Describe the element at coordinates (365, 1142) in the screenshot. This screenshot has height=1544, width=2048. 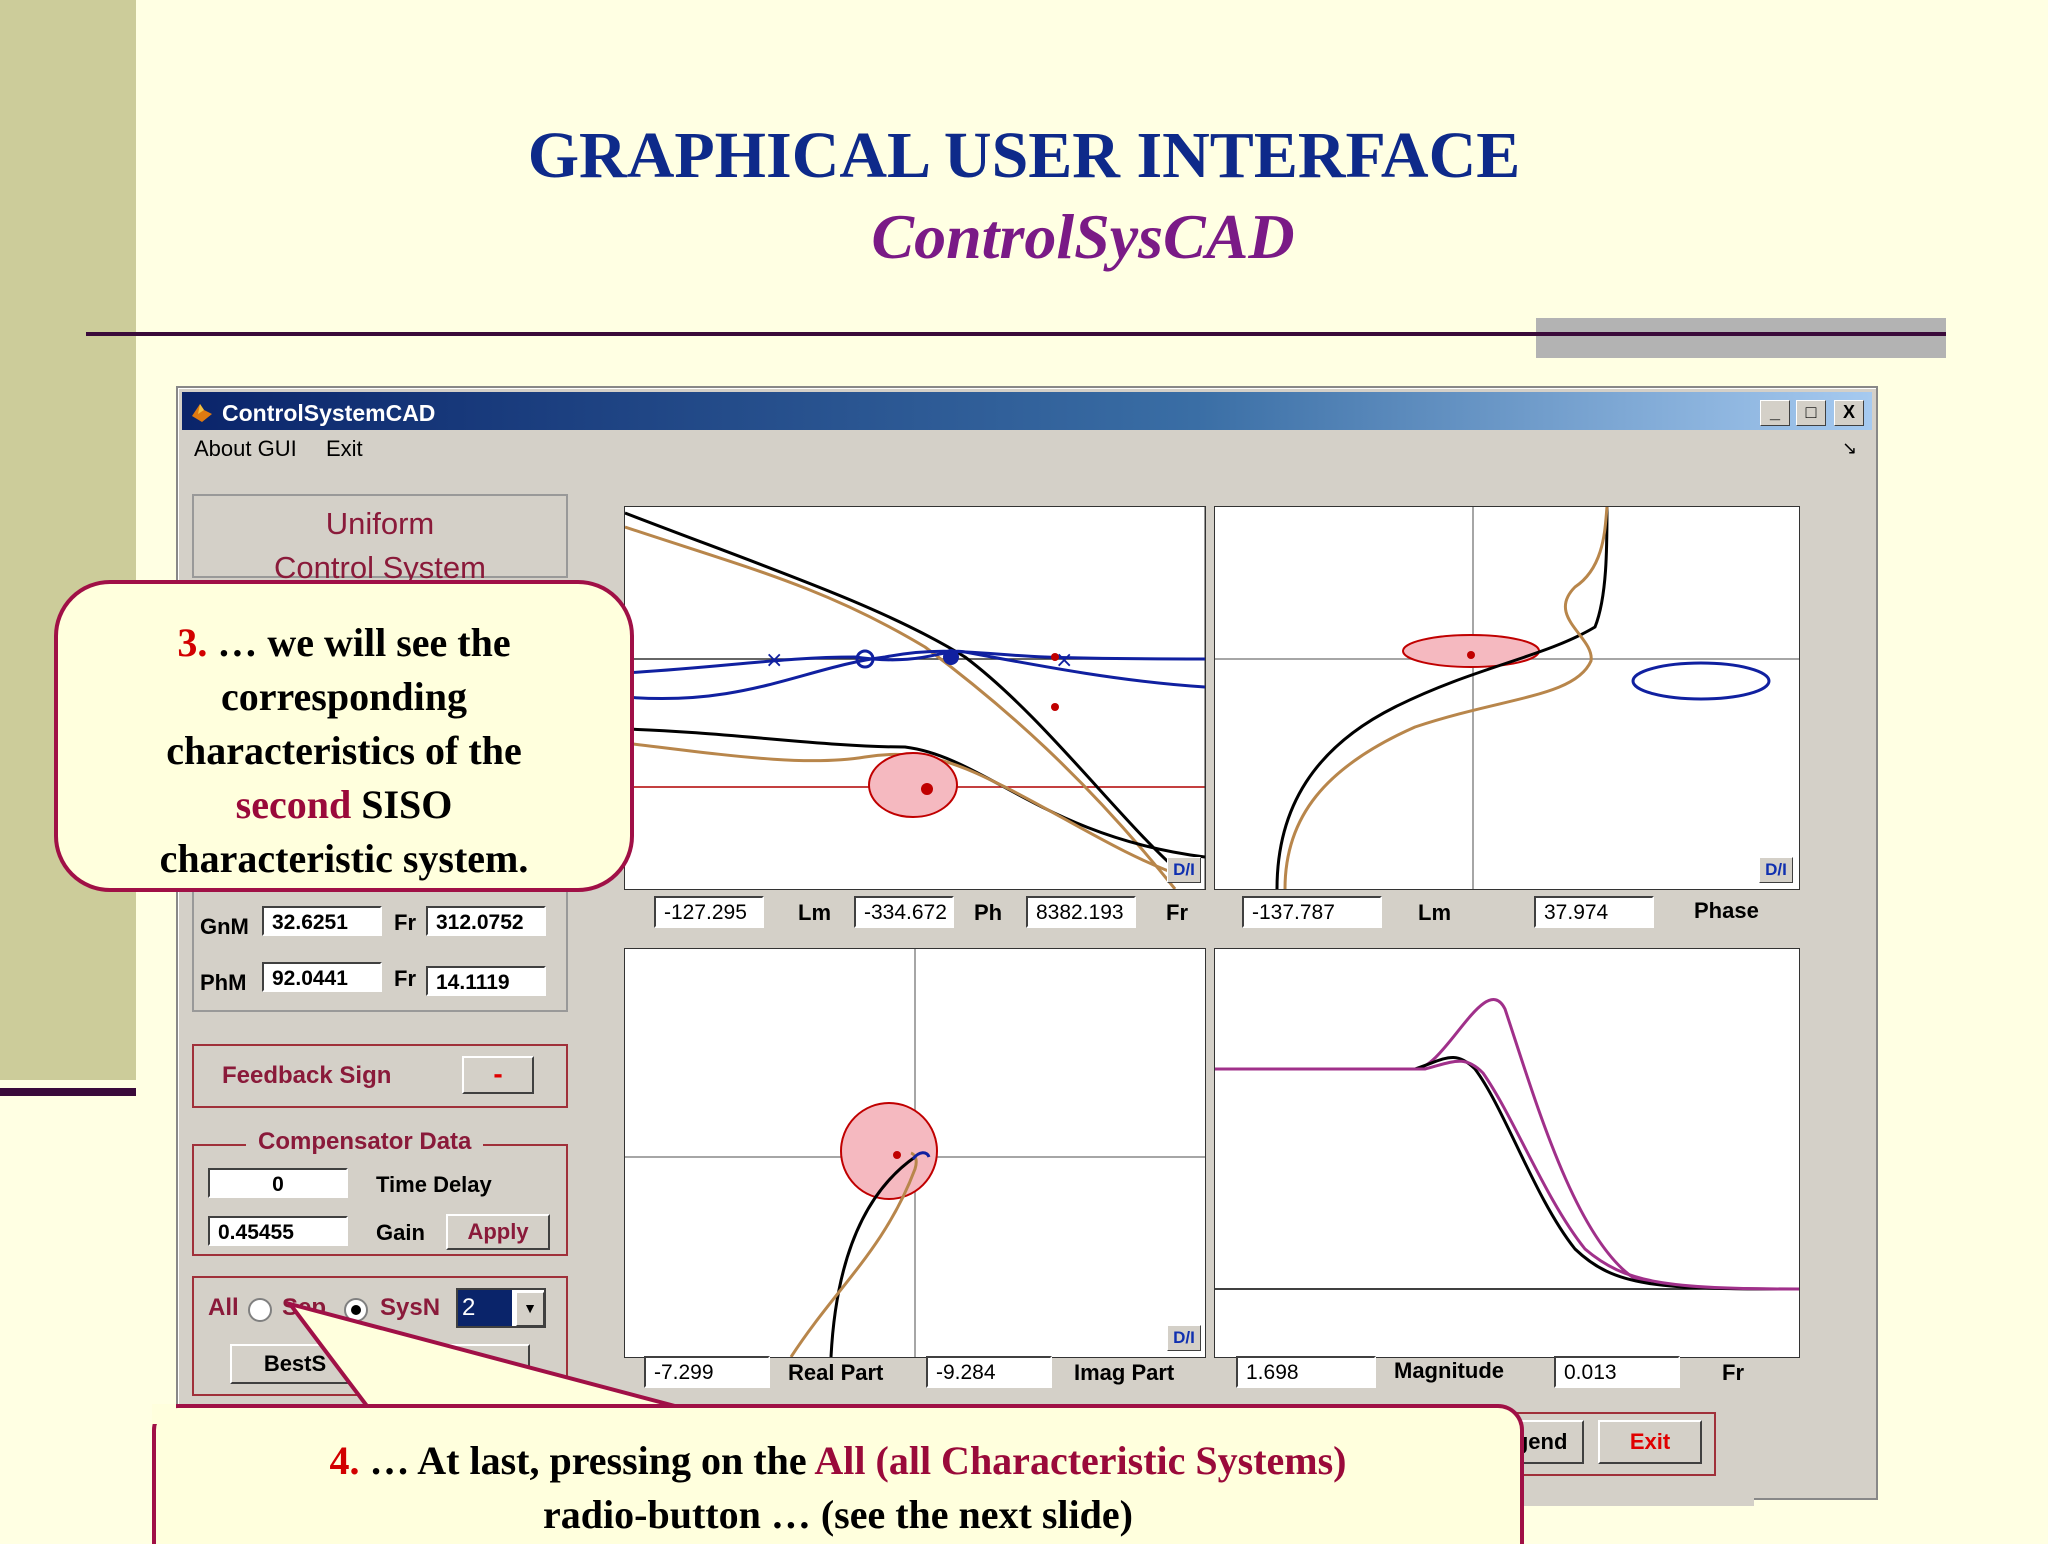
I see `compensator-title: Compensator Data` at that location.